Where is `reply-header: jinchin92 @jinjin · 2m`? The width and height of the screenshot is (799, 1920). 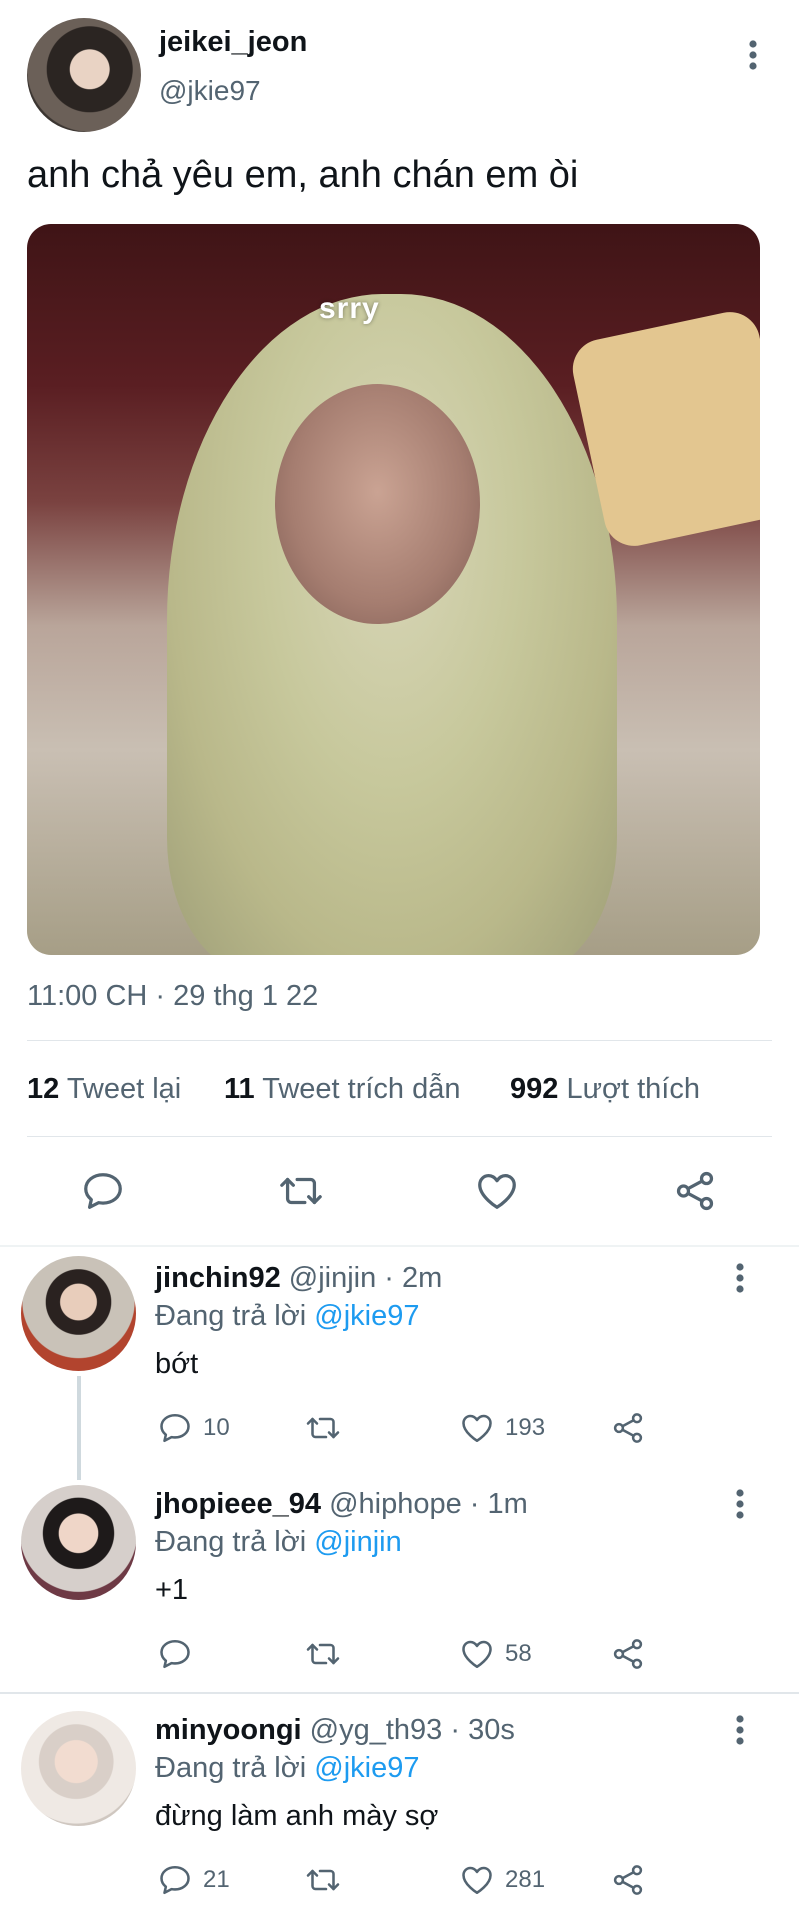
reply-header: jinchin92 @jinjin · 2m is located at coordinates (298, 1278).